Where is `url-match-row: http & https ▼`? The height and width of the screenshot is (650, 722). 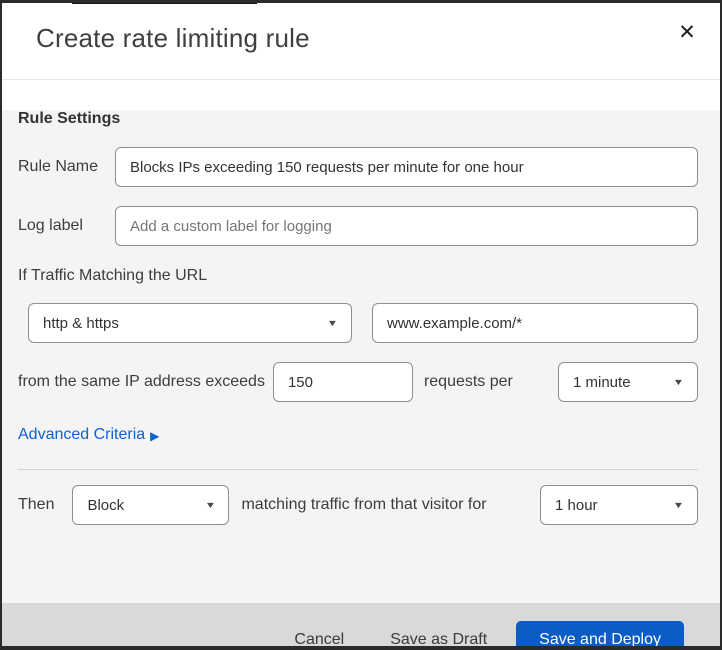
url-match-row: http & https ▼ is located at coordinates (363, 323).